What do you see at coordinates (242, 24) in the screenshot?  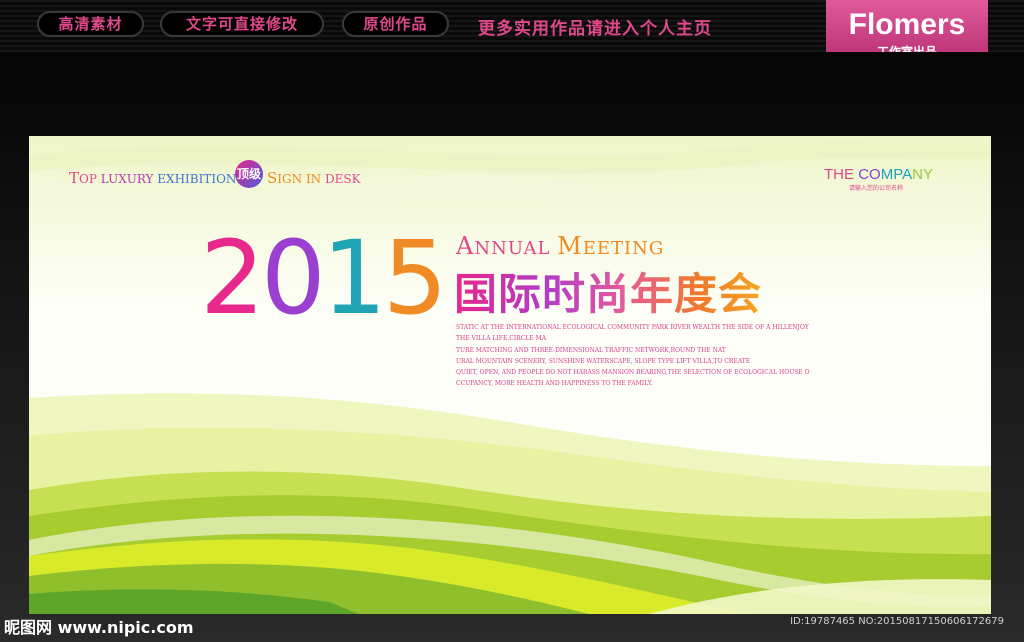 I see `editable-text-pill: 文字可直接修改` at bounding box center [242, 24].